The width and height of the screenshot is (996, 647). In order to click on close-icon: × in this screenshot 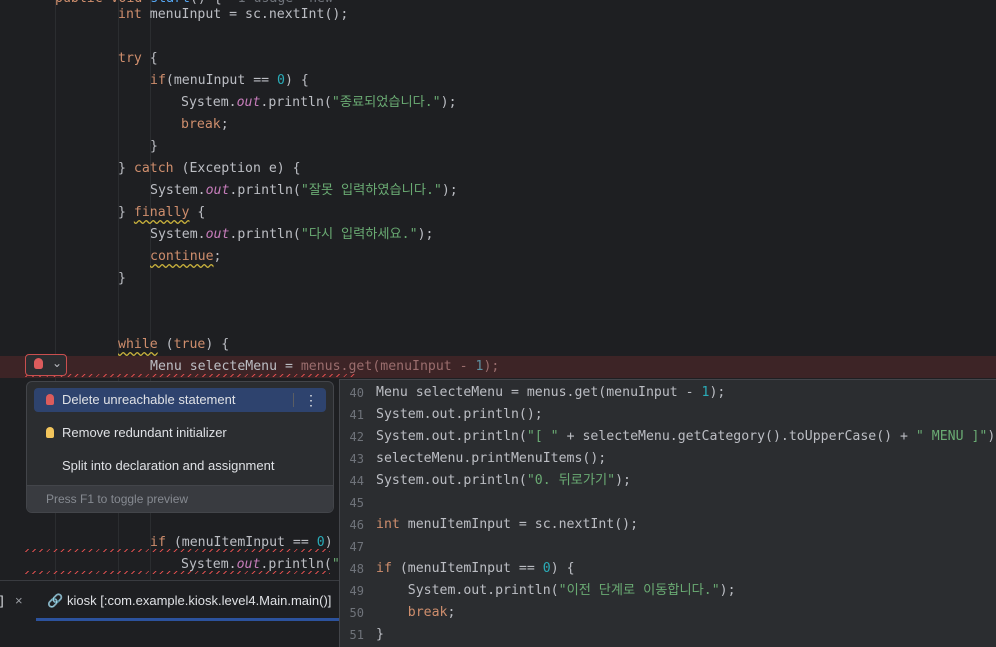, I will do `click(19, 601)`.